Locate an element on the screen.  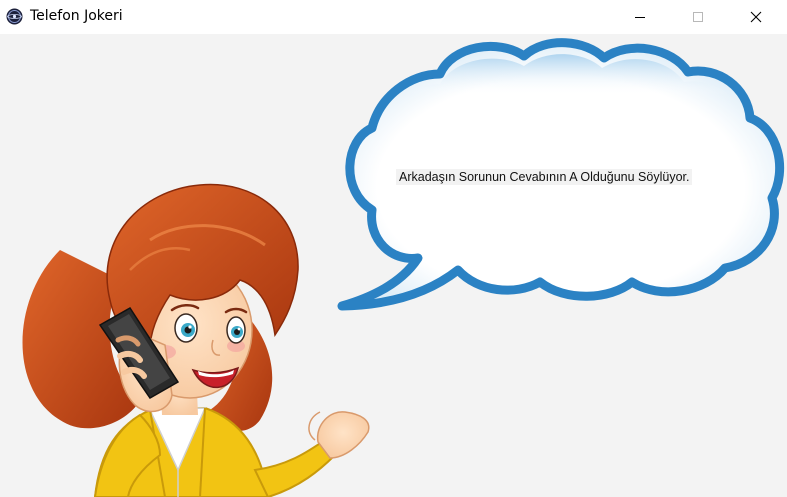
close-icon is located at coordinates (756, 17).